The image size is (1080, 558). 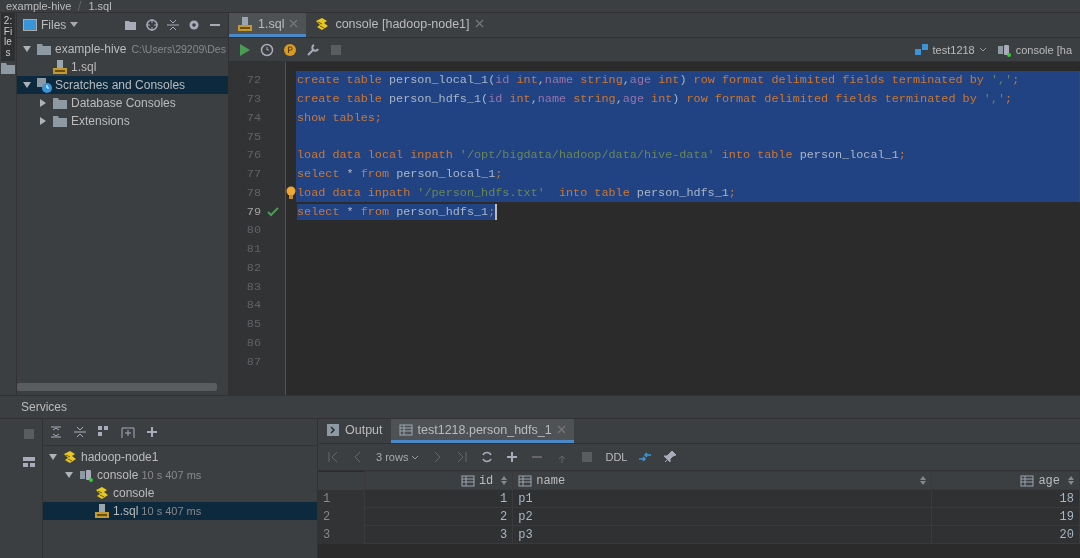 What do you see at coordinates (100, 121) in the screenshot?
I see `item-label: Extensions` at bounding box center [100, 121].